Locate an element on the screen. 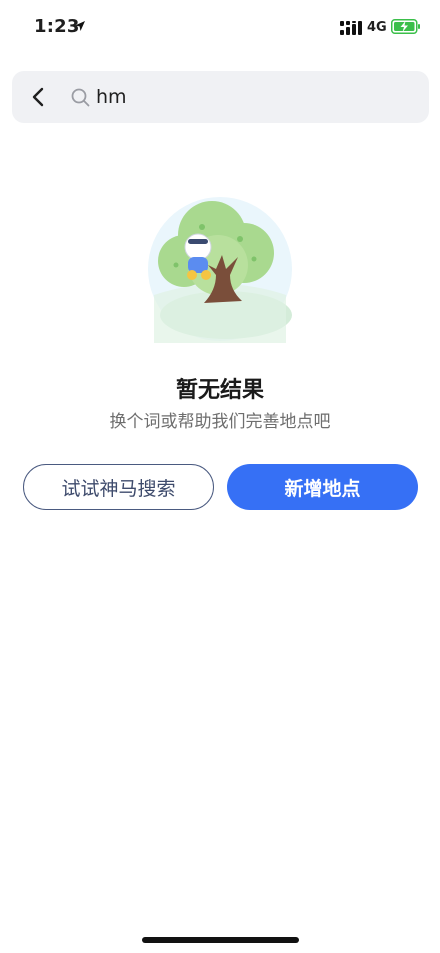 This screenshot has width=440, height=953. search-input is located at coordinates (251, 97).